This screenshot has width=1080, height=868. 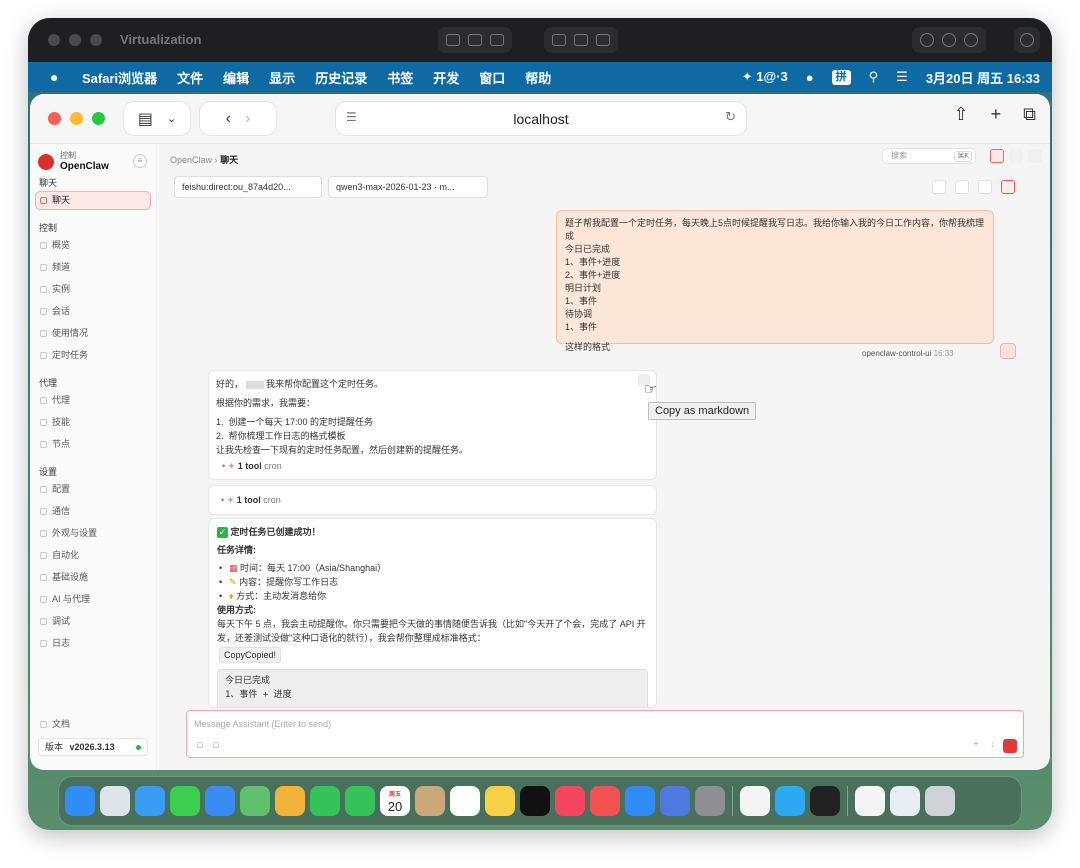 I want to click on dock-facetime-icon, so click(x=325, y=801).